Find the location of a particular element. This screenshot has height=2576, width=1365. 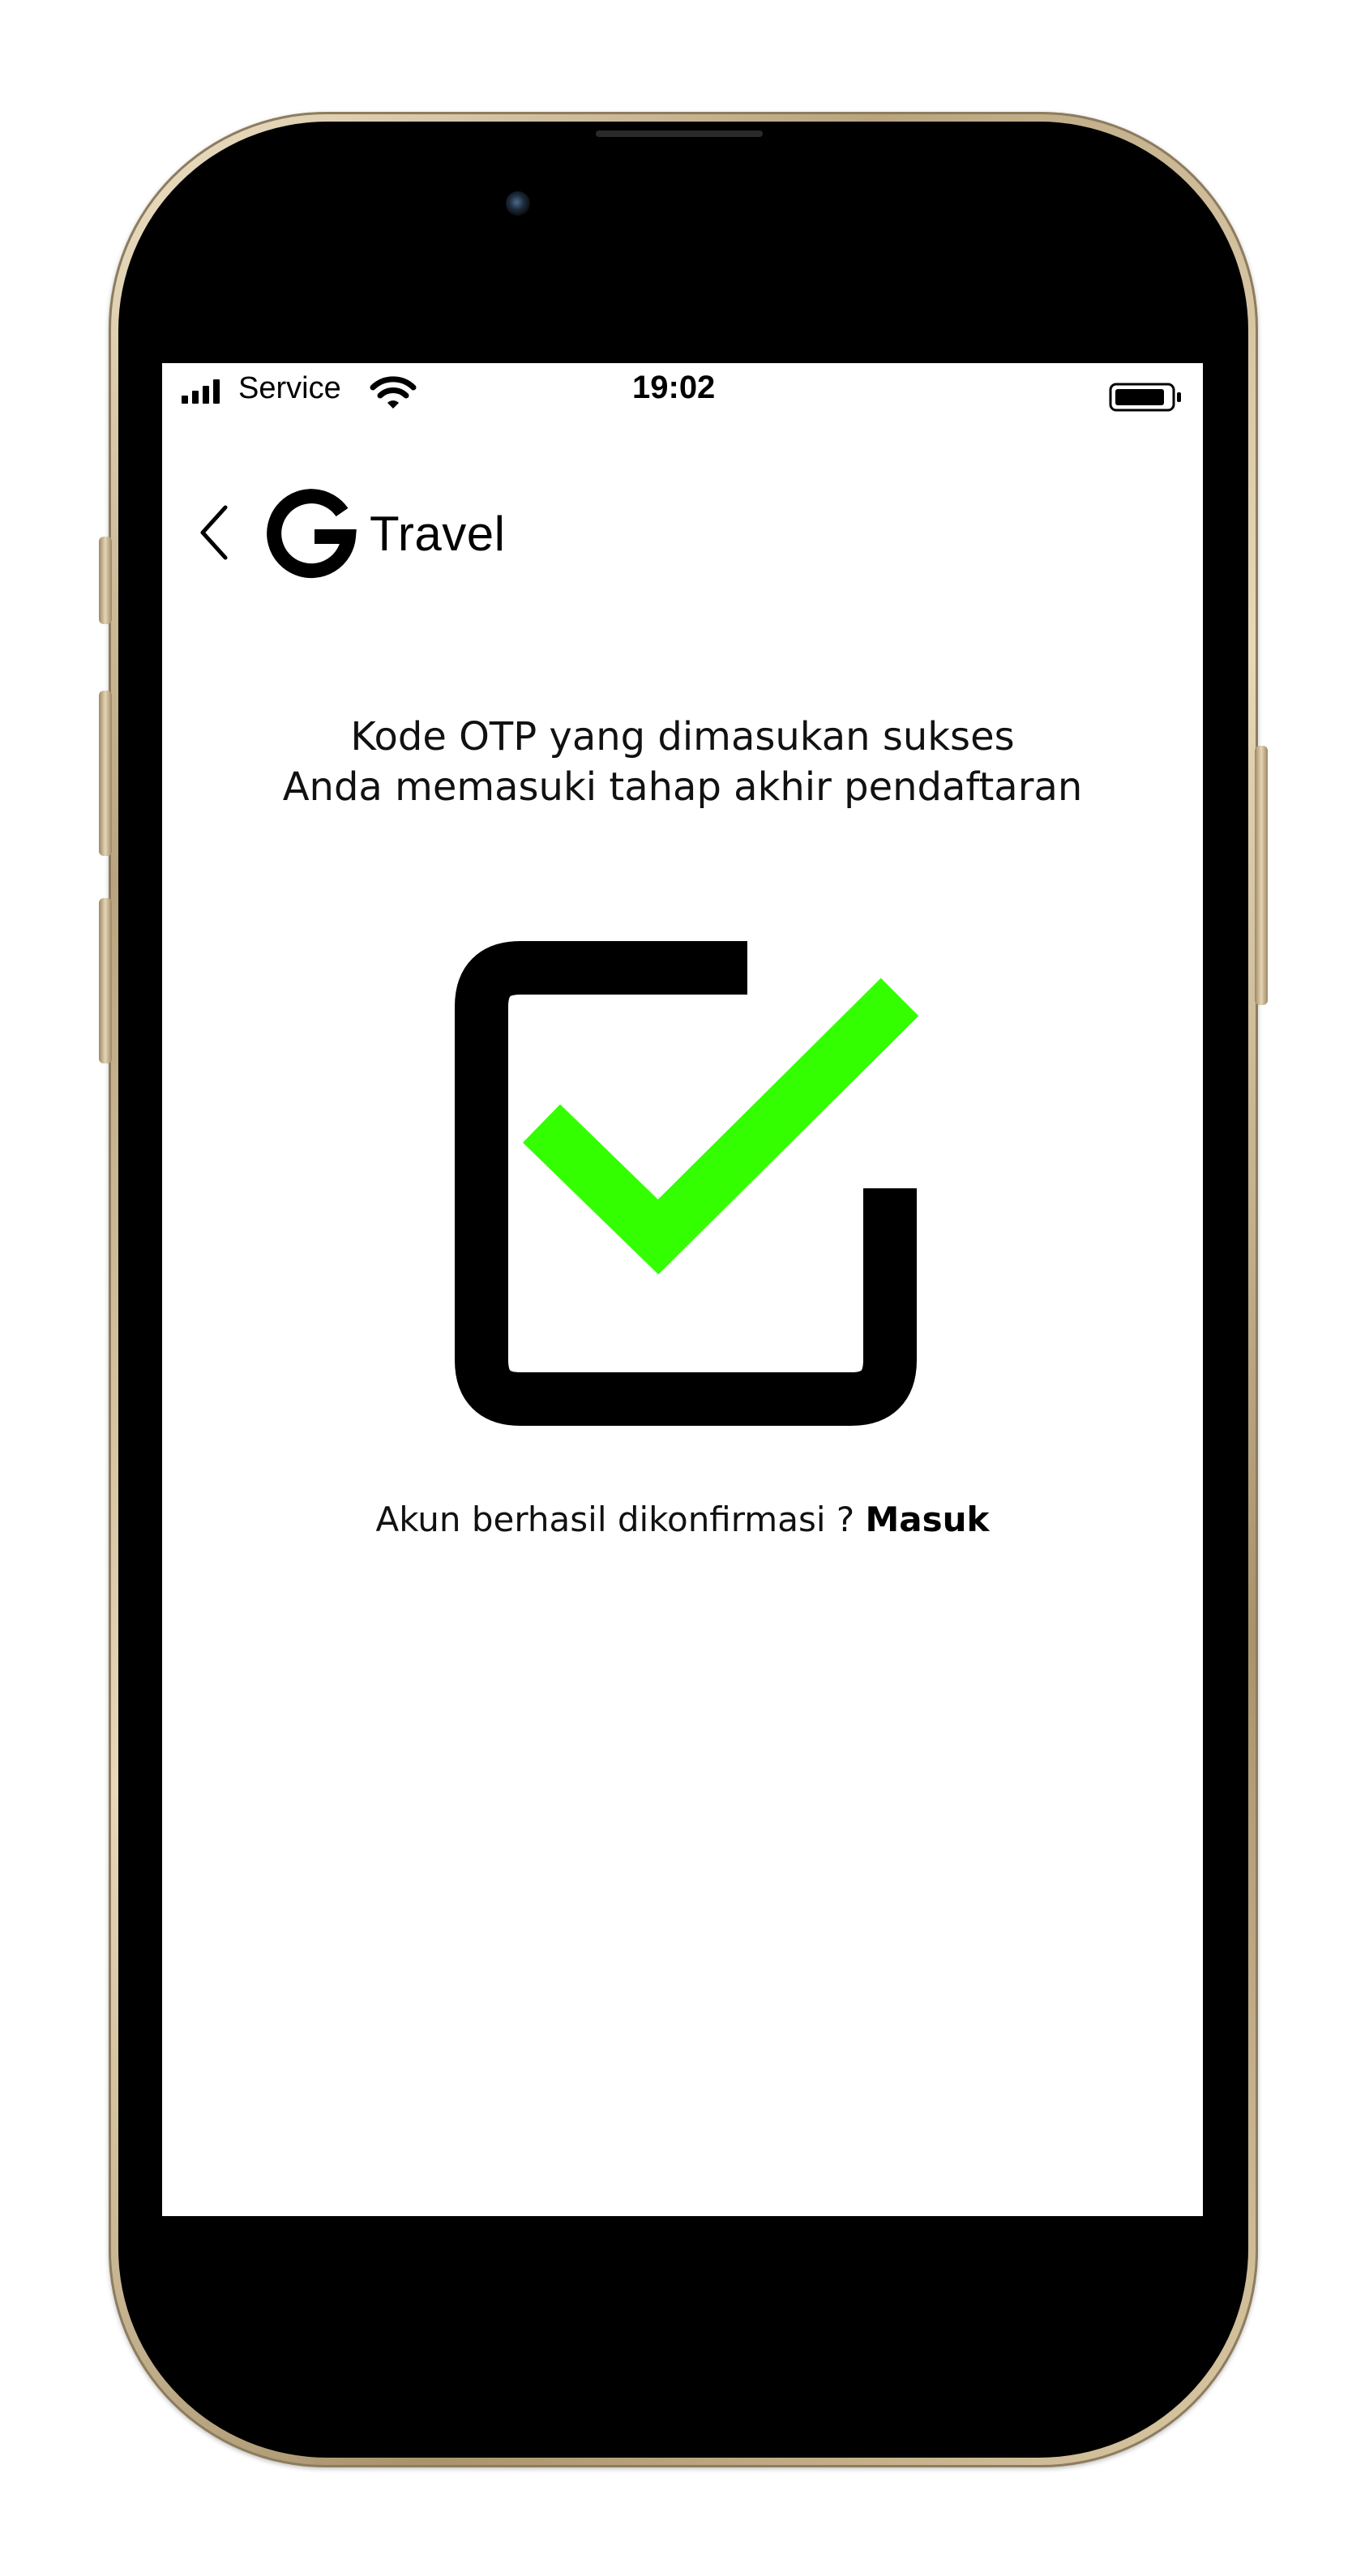

speaker-grille is located at coordinates (679, 134).